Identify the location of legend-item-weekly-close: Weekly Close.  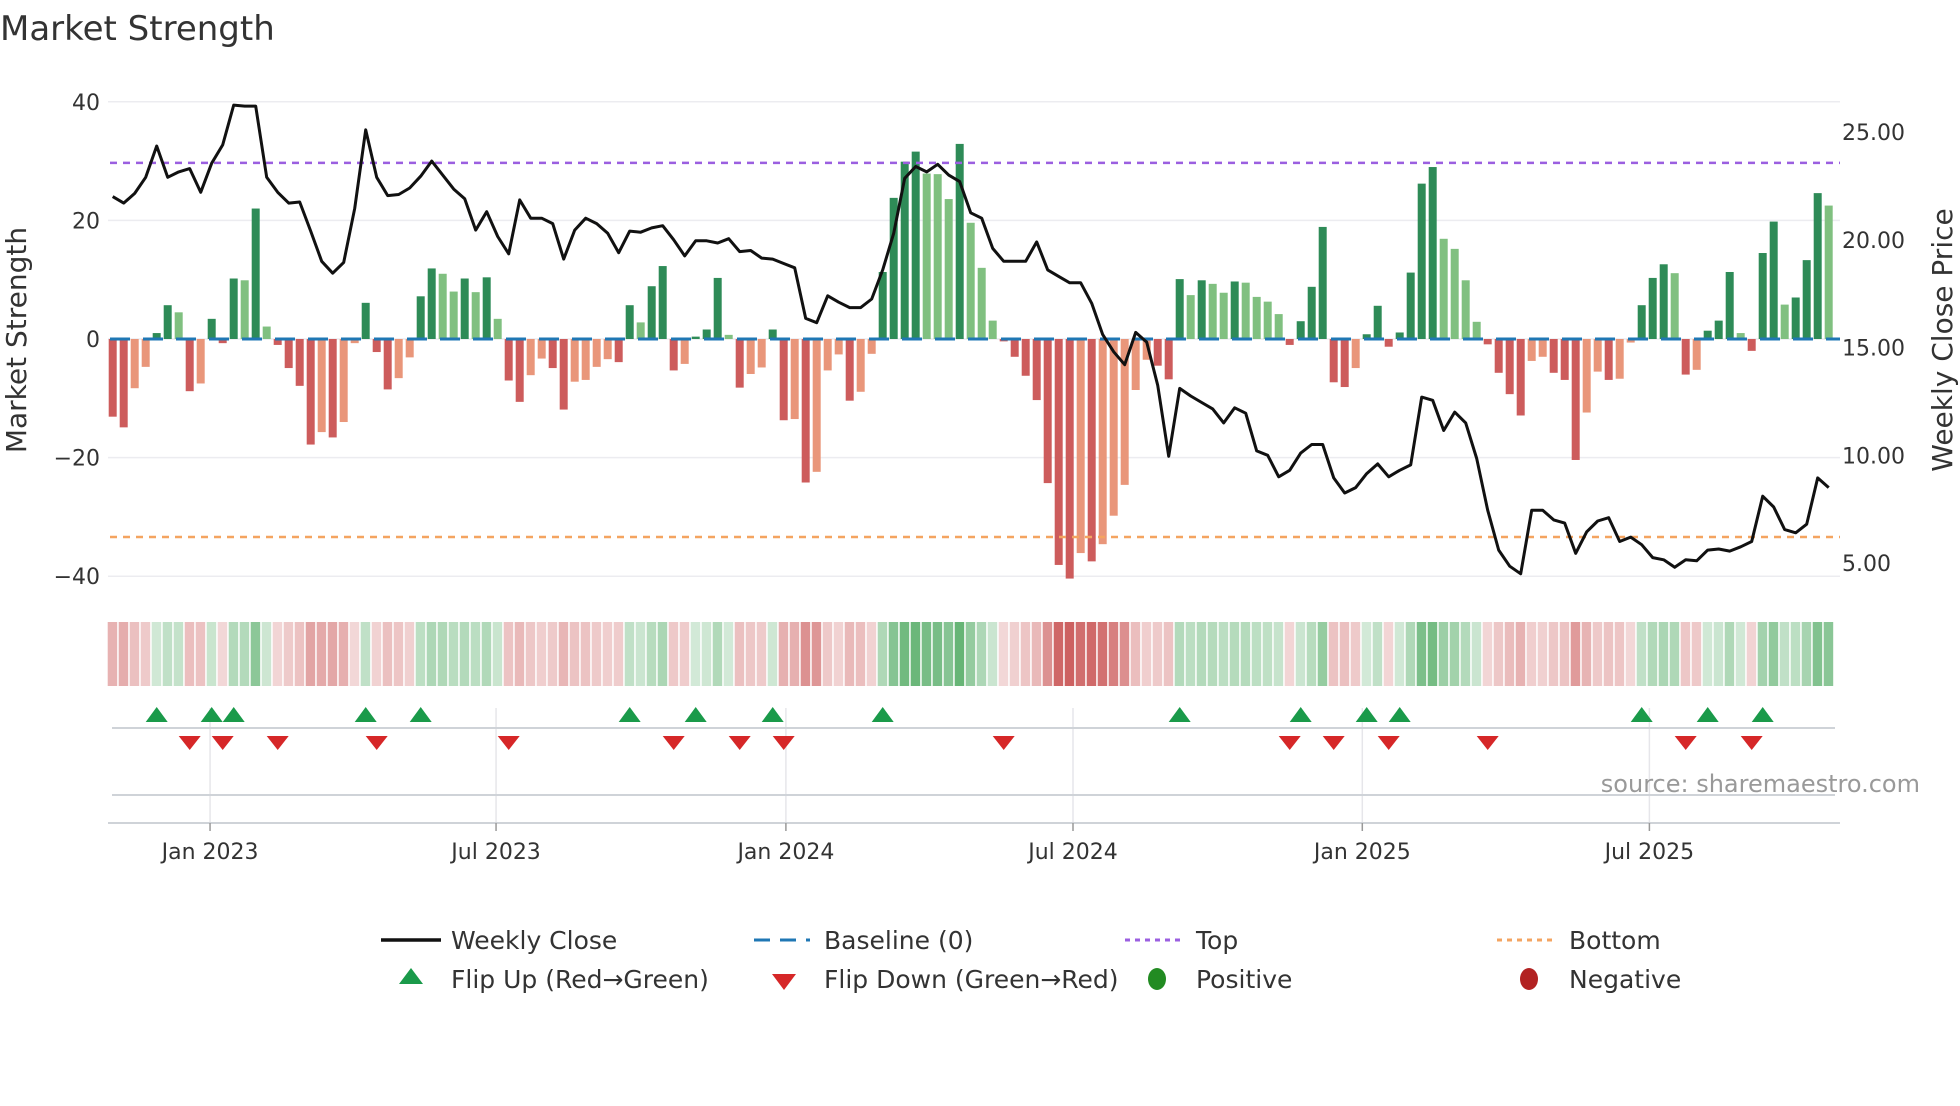
(499, 940).